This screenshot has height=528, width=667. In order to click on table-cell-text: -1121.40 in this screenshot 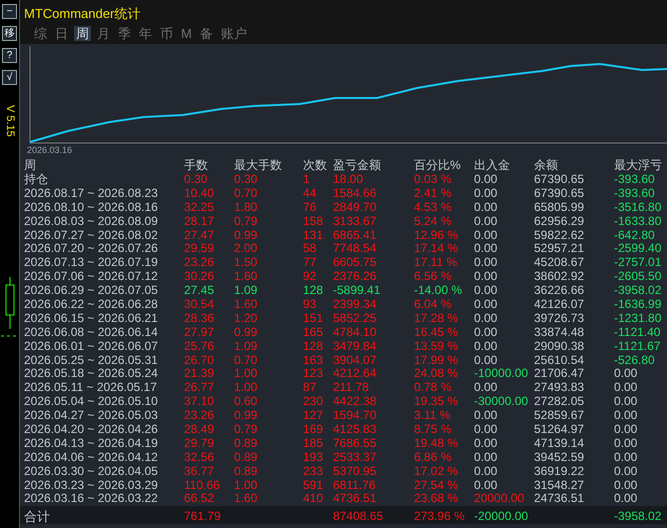, I will do `click(638, 333)`.